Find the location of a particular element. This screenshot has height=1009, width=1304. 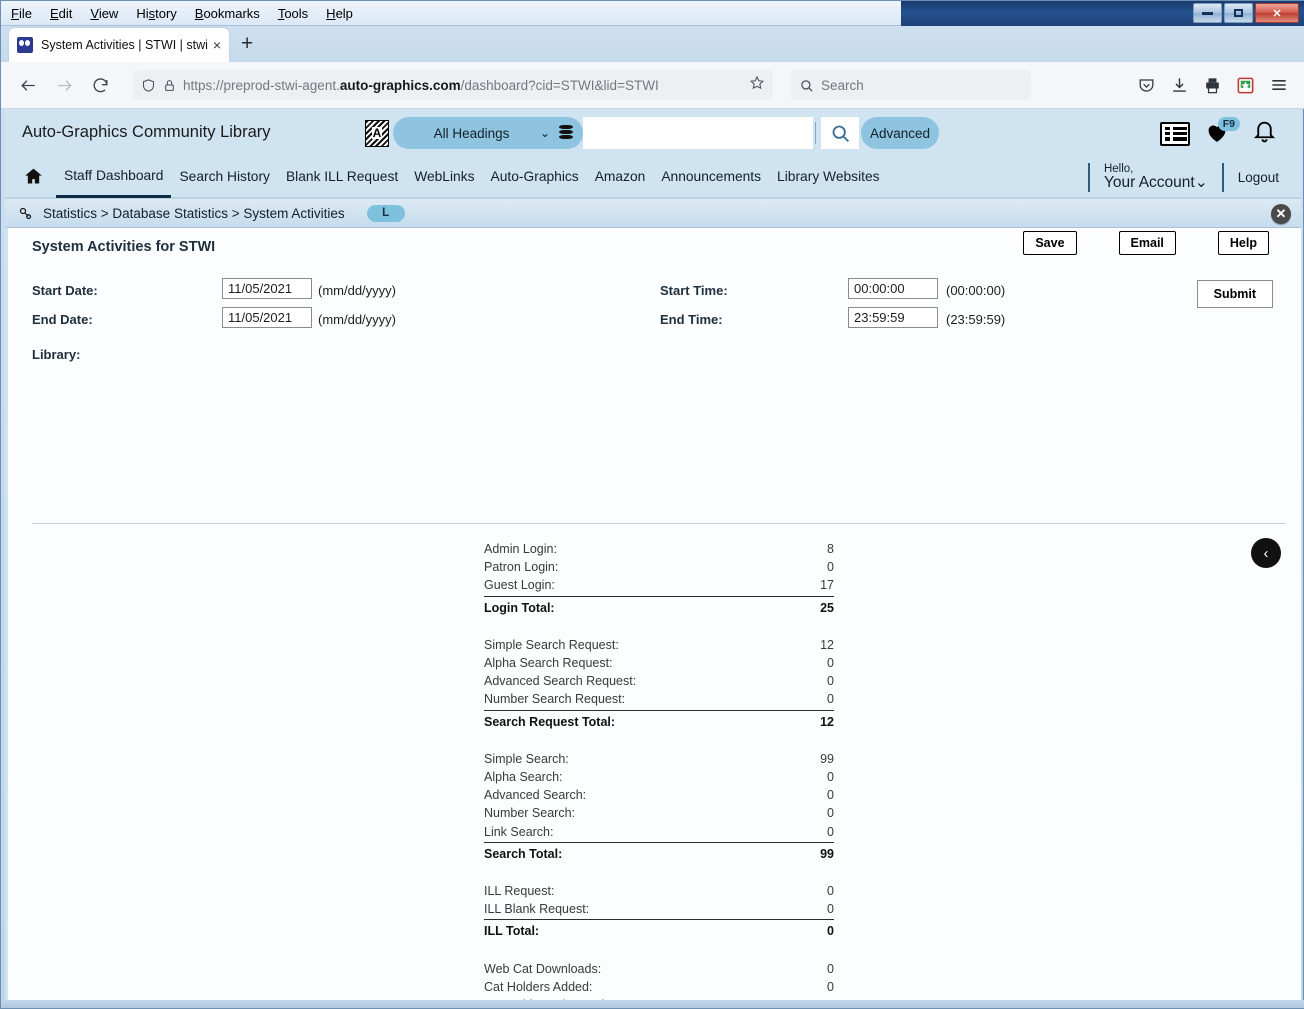

search-divider is located at coordinates (815, 133).